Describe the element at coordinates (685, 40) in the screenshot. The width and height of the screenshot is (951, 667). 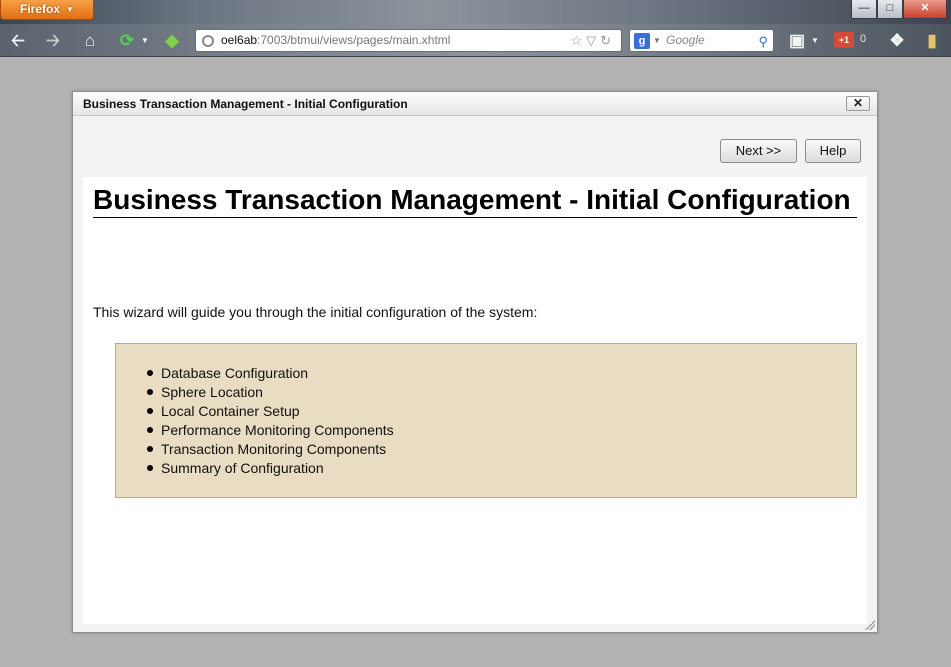
I see `search-placeholder: Google` at that location.